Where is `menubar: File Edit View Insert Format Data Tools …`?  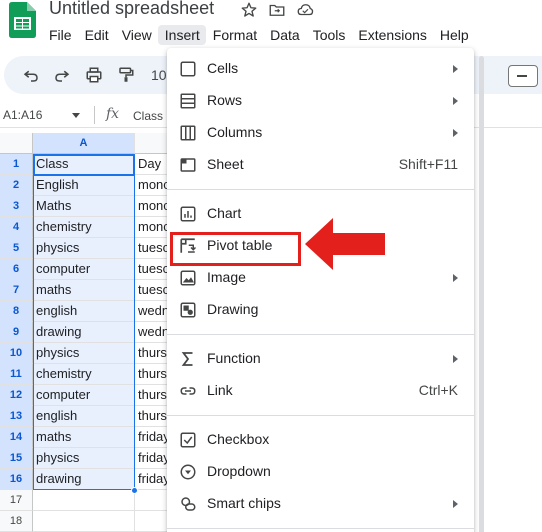
menubar: File Edit View Insert Format Data Tools … is located at coordinates (258, 35).